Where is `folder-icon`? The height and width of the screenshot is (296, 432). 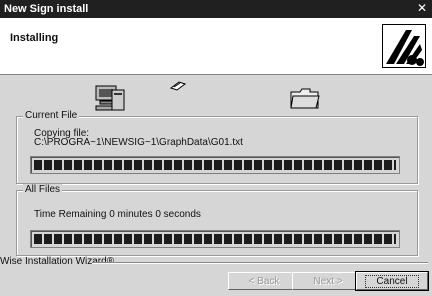 folder-icon is located at coordinates (305, 98).